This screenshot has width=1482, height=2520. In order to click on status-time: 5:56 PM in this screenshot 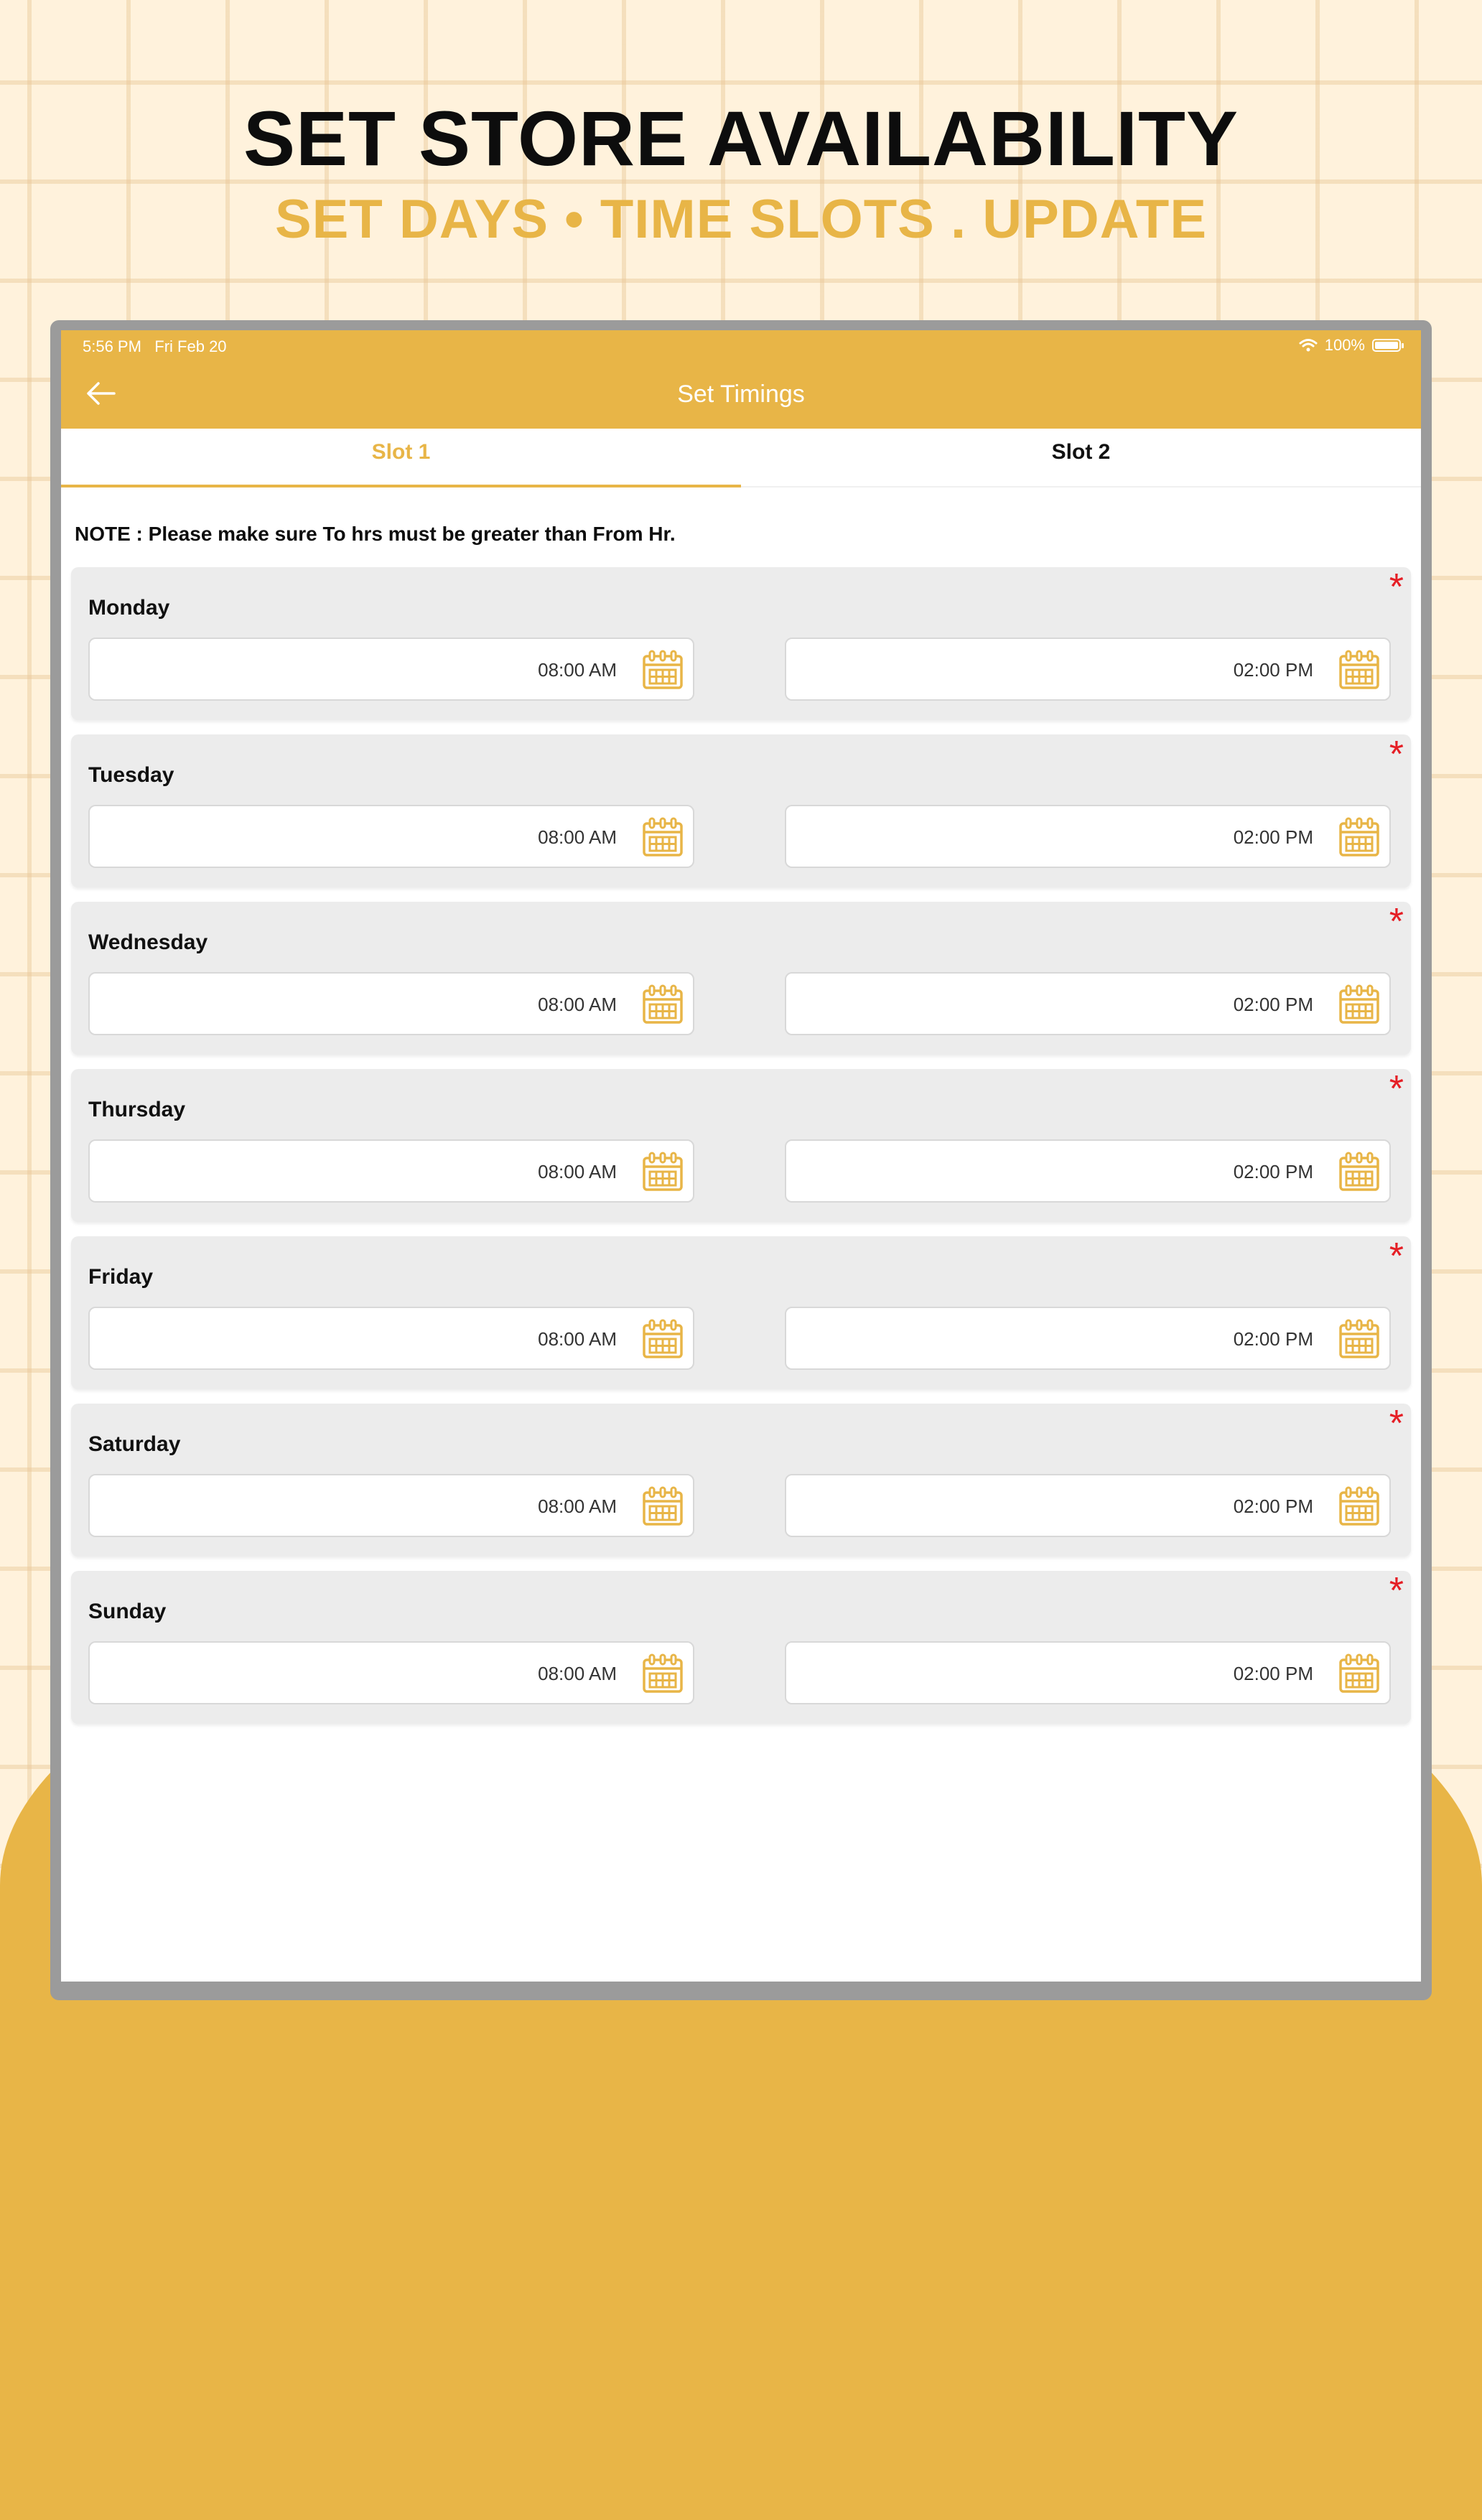, I will do `click(112, 346)`.